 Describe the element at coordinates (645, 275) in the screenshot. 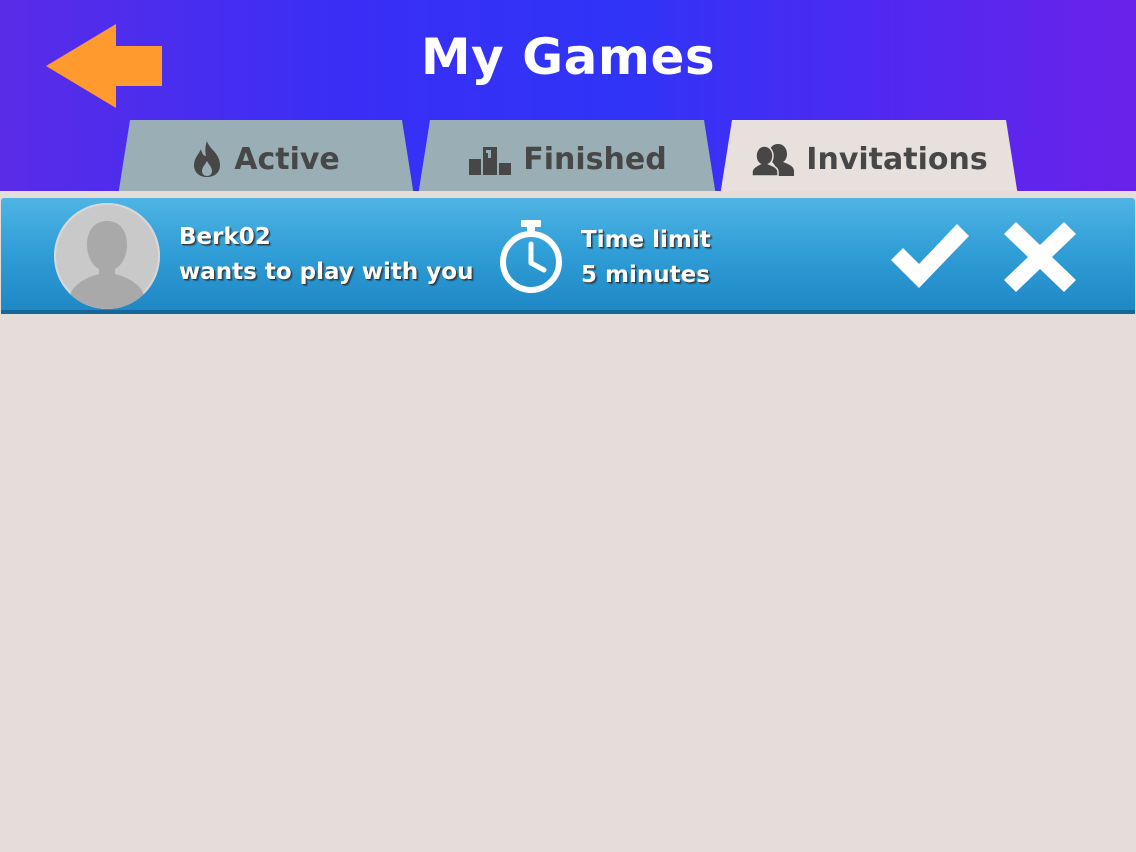

I see `time-limit-value: 5 minutes` at that location.